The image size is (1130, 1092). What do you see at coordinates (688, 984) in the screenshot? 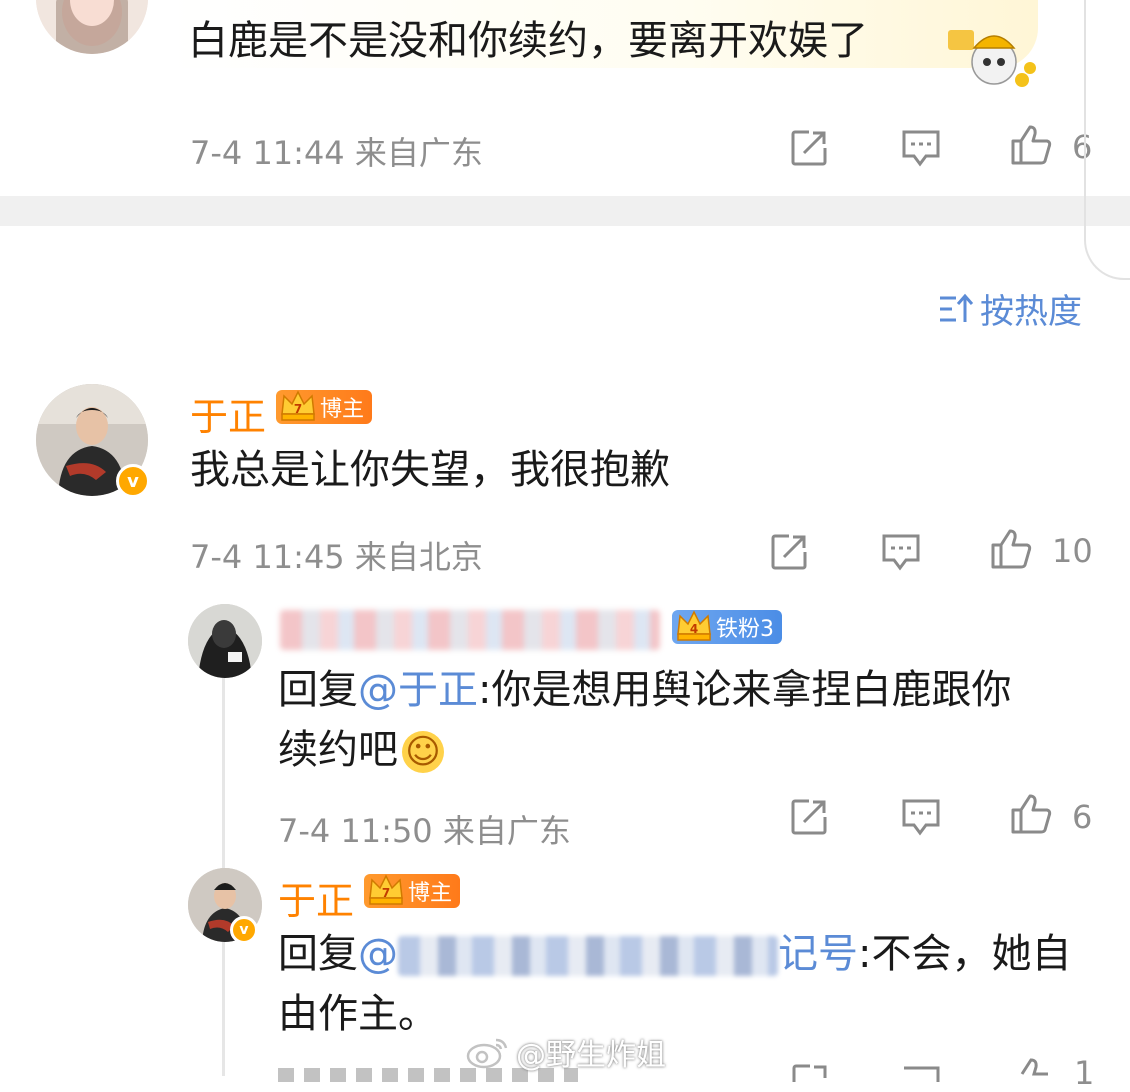
I see `reply-text: 回复@ 记号:不会，她自 由作主。` at bounding box center [688, 984].